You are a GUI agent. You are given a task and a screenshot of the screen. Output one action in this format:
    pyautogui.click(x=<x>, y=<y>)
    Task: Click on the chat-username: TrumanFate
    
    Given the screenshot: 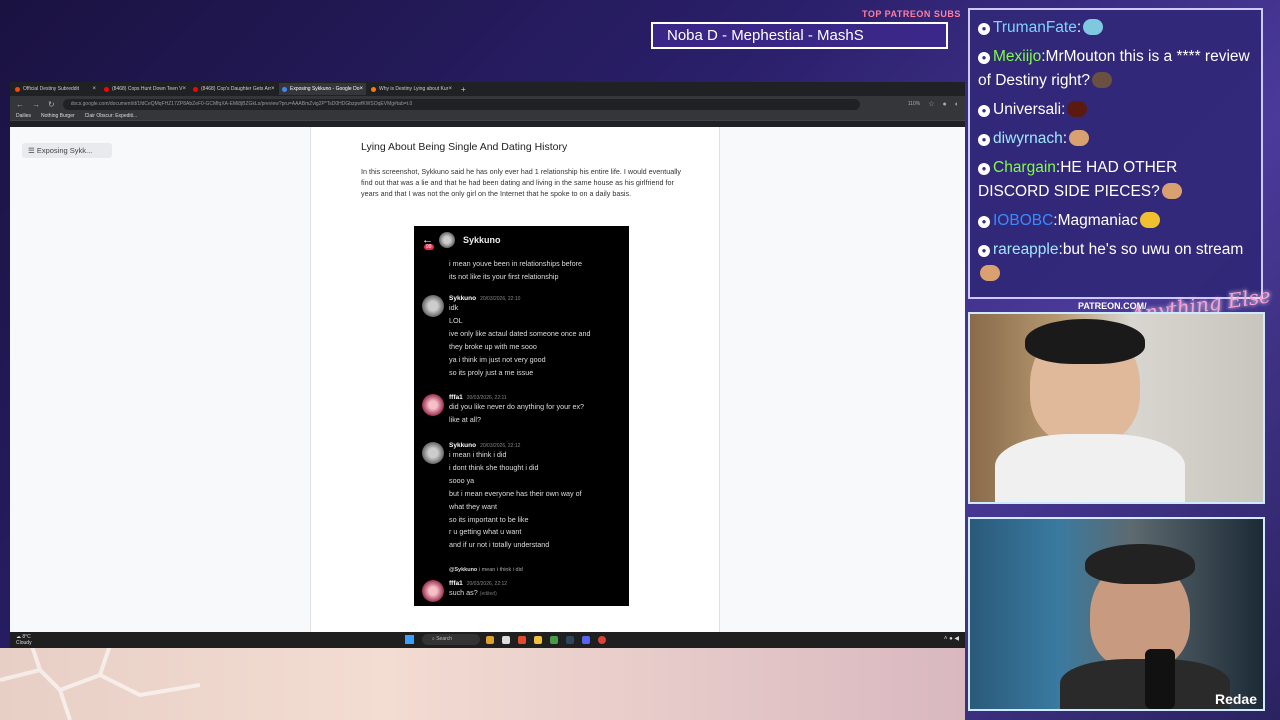 What is the action you would take?
    pyautogui.click(x=1035, y=27)
    